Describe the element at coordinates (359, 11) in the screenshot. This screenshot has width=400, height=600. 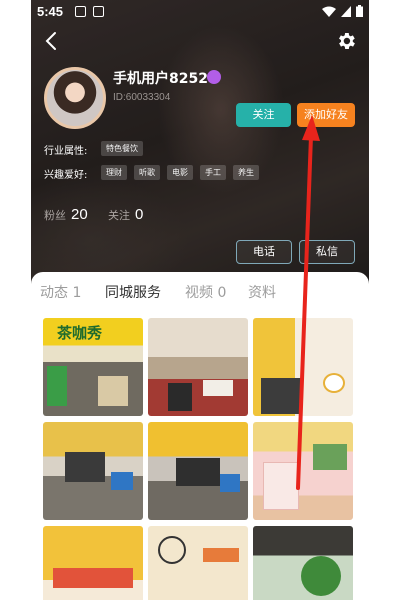
I see `battery-icon` at that location.